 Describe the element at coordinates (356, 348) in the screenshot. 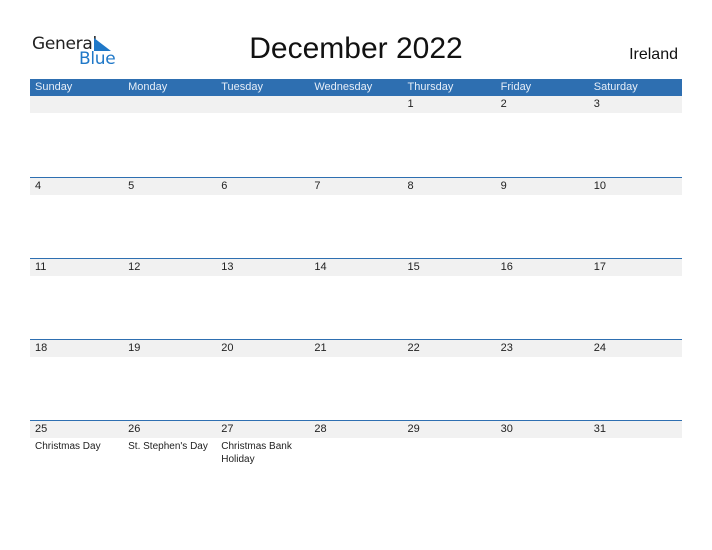

I see `day-number-bar: 18 19 20 21 22 23 24` at that location.